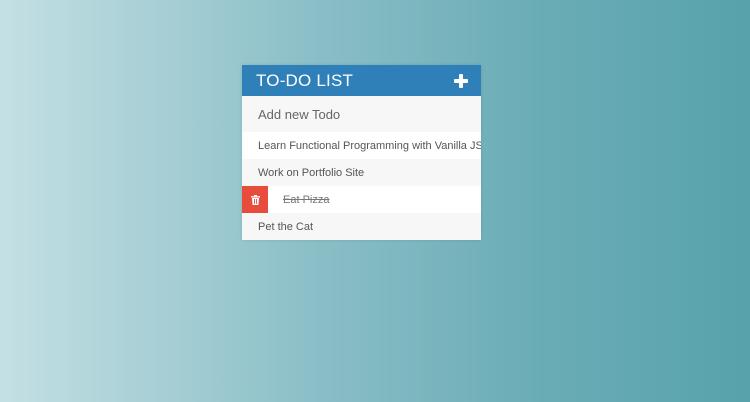  Describe the element at coordinates (461, 80) in the screenshot. I see `plus-icon` at that location.